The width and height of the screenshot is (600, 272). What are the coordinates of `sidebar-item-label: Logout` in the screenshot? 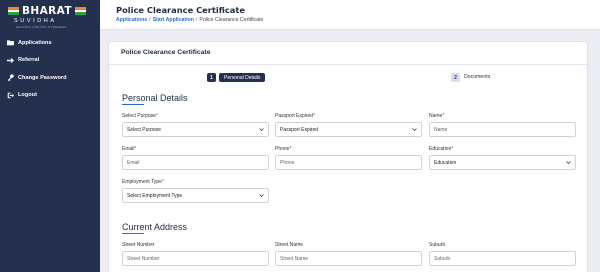 It's located at (27, 95).